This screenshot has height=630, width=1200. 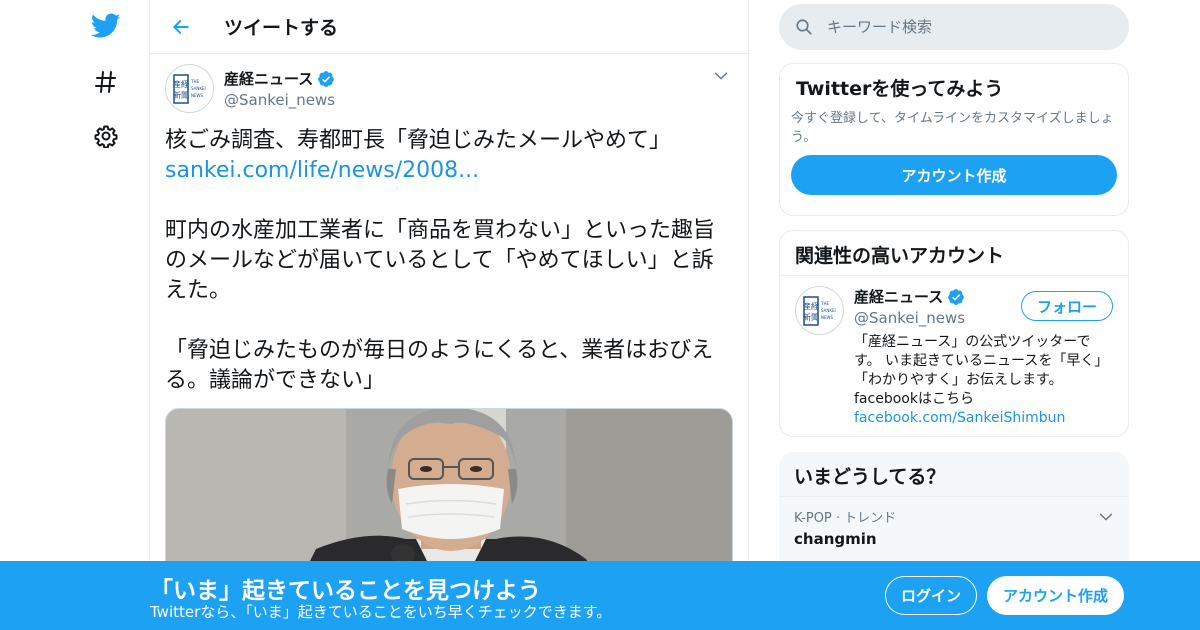 I want to click on signup-card-description: 今すぐ登録して、タイムラインをカスタマイズしましょう。, so click(x=952, y=128).